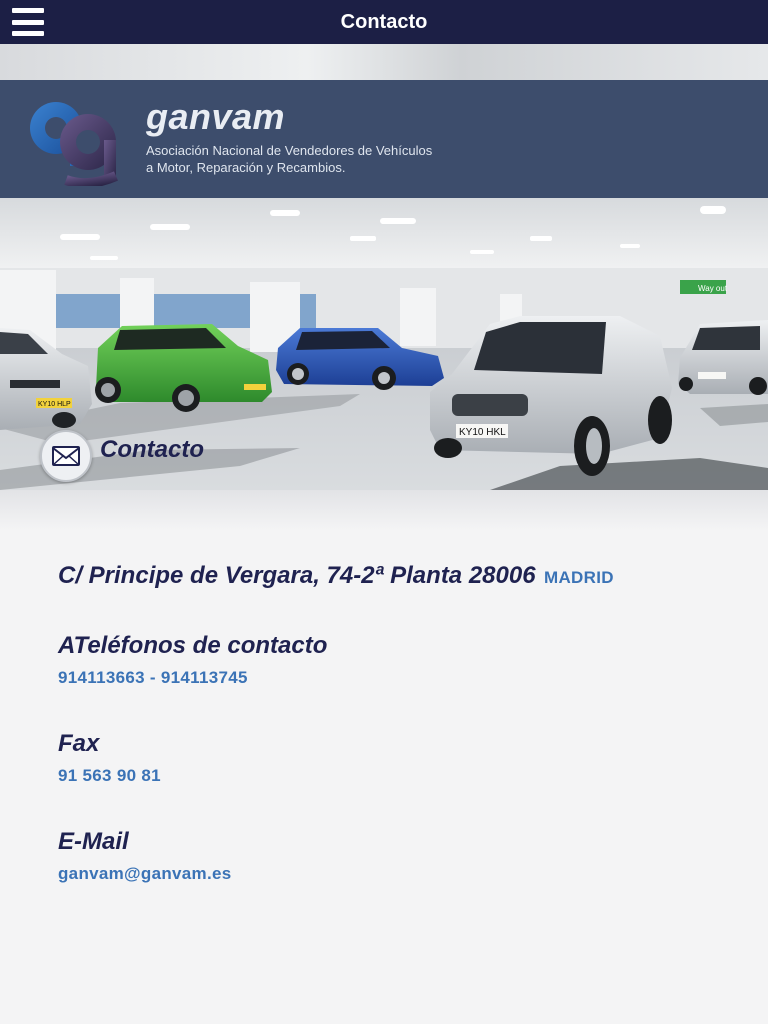  Describe the element at coordinates (145, 874) in the screenshot. I see `email-link: ganvam@ganvam.es` at that location.